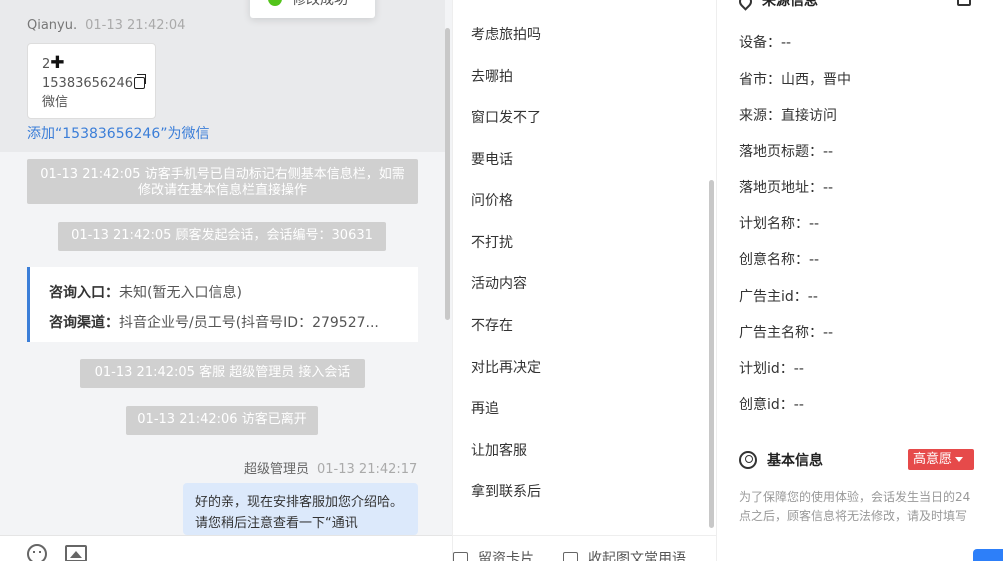  What do you see at coordinates (506, 491) in the screenshot?
I see `quick-reply-item: 拿到联系后` at bounding box center [506, 491].